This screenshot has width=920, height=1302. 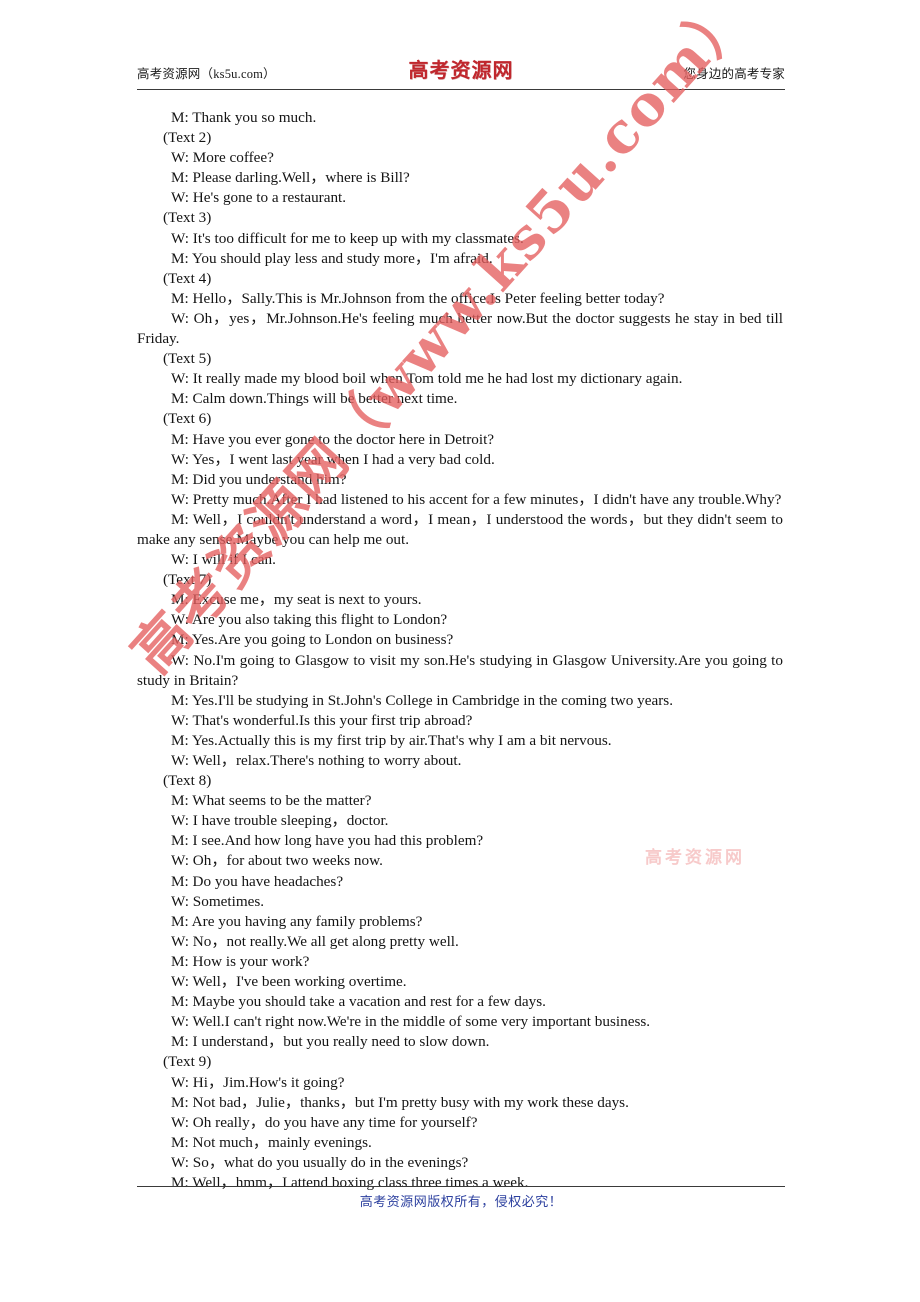 I want to click on text-marker: (Text 7), so click(x=187, y=580).